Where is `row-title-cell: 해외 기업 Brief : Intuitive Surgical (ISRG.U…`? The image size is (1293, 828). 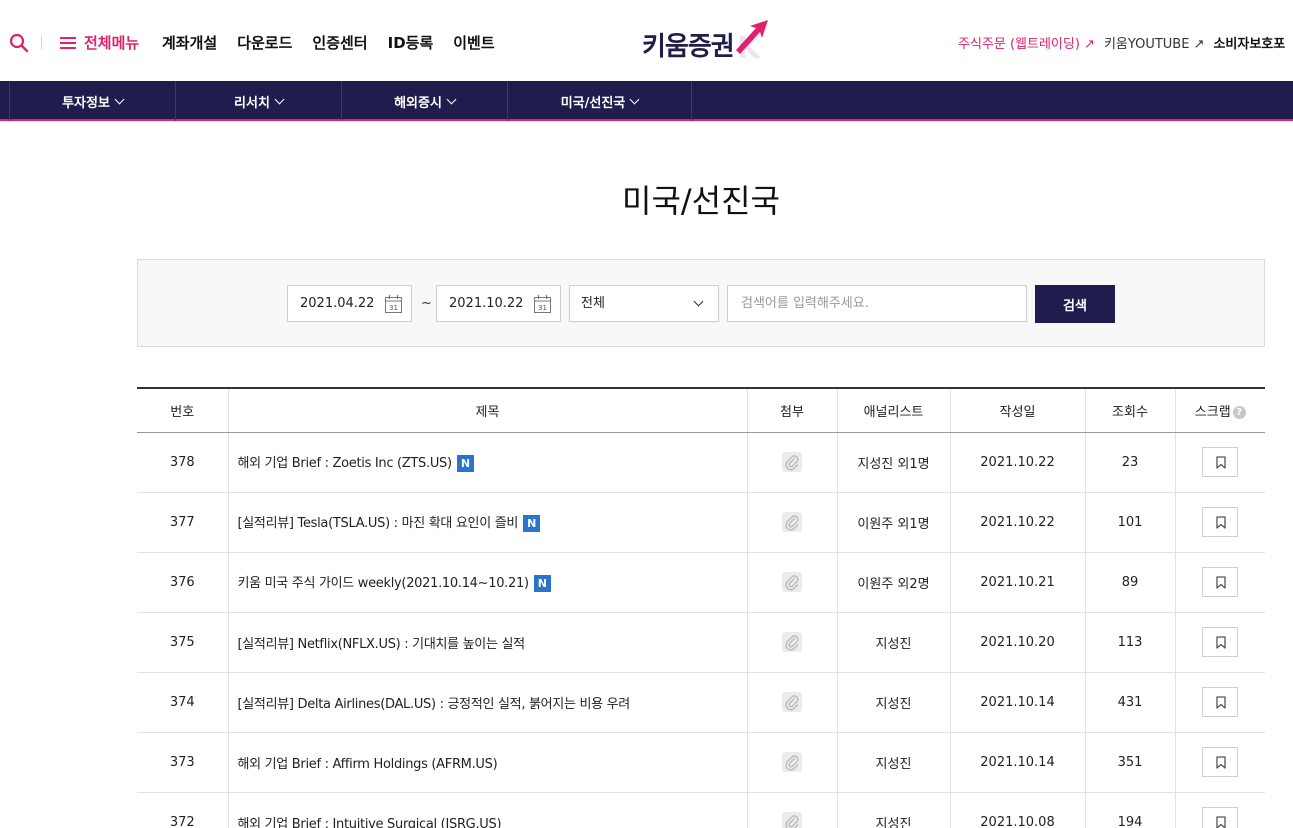
row-title-cell: 해외 기업 Brief : Intuitive Surgical (ISRG.U… is located at coordinates (487, 810).